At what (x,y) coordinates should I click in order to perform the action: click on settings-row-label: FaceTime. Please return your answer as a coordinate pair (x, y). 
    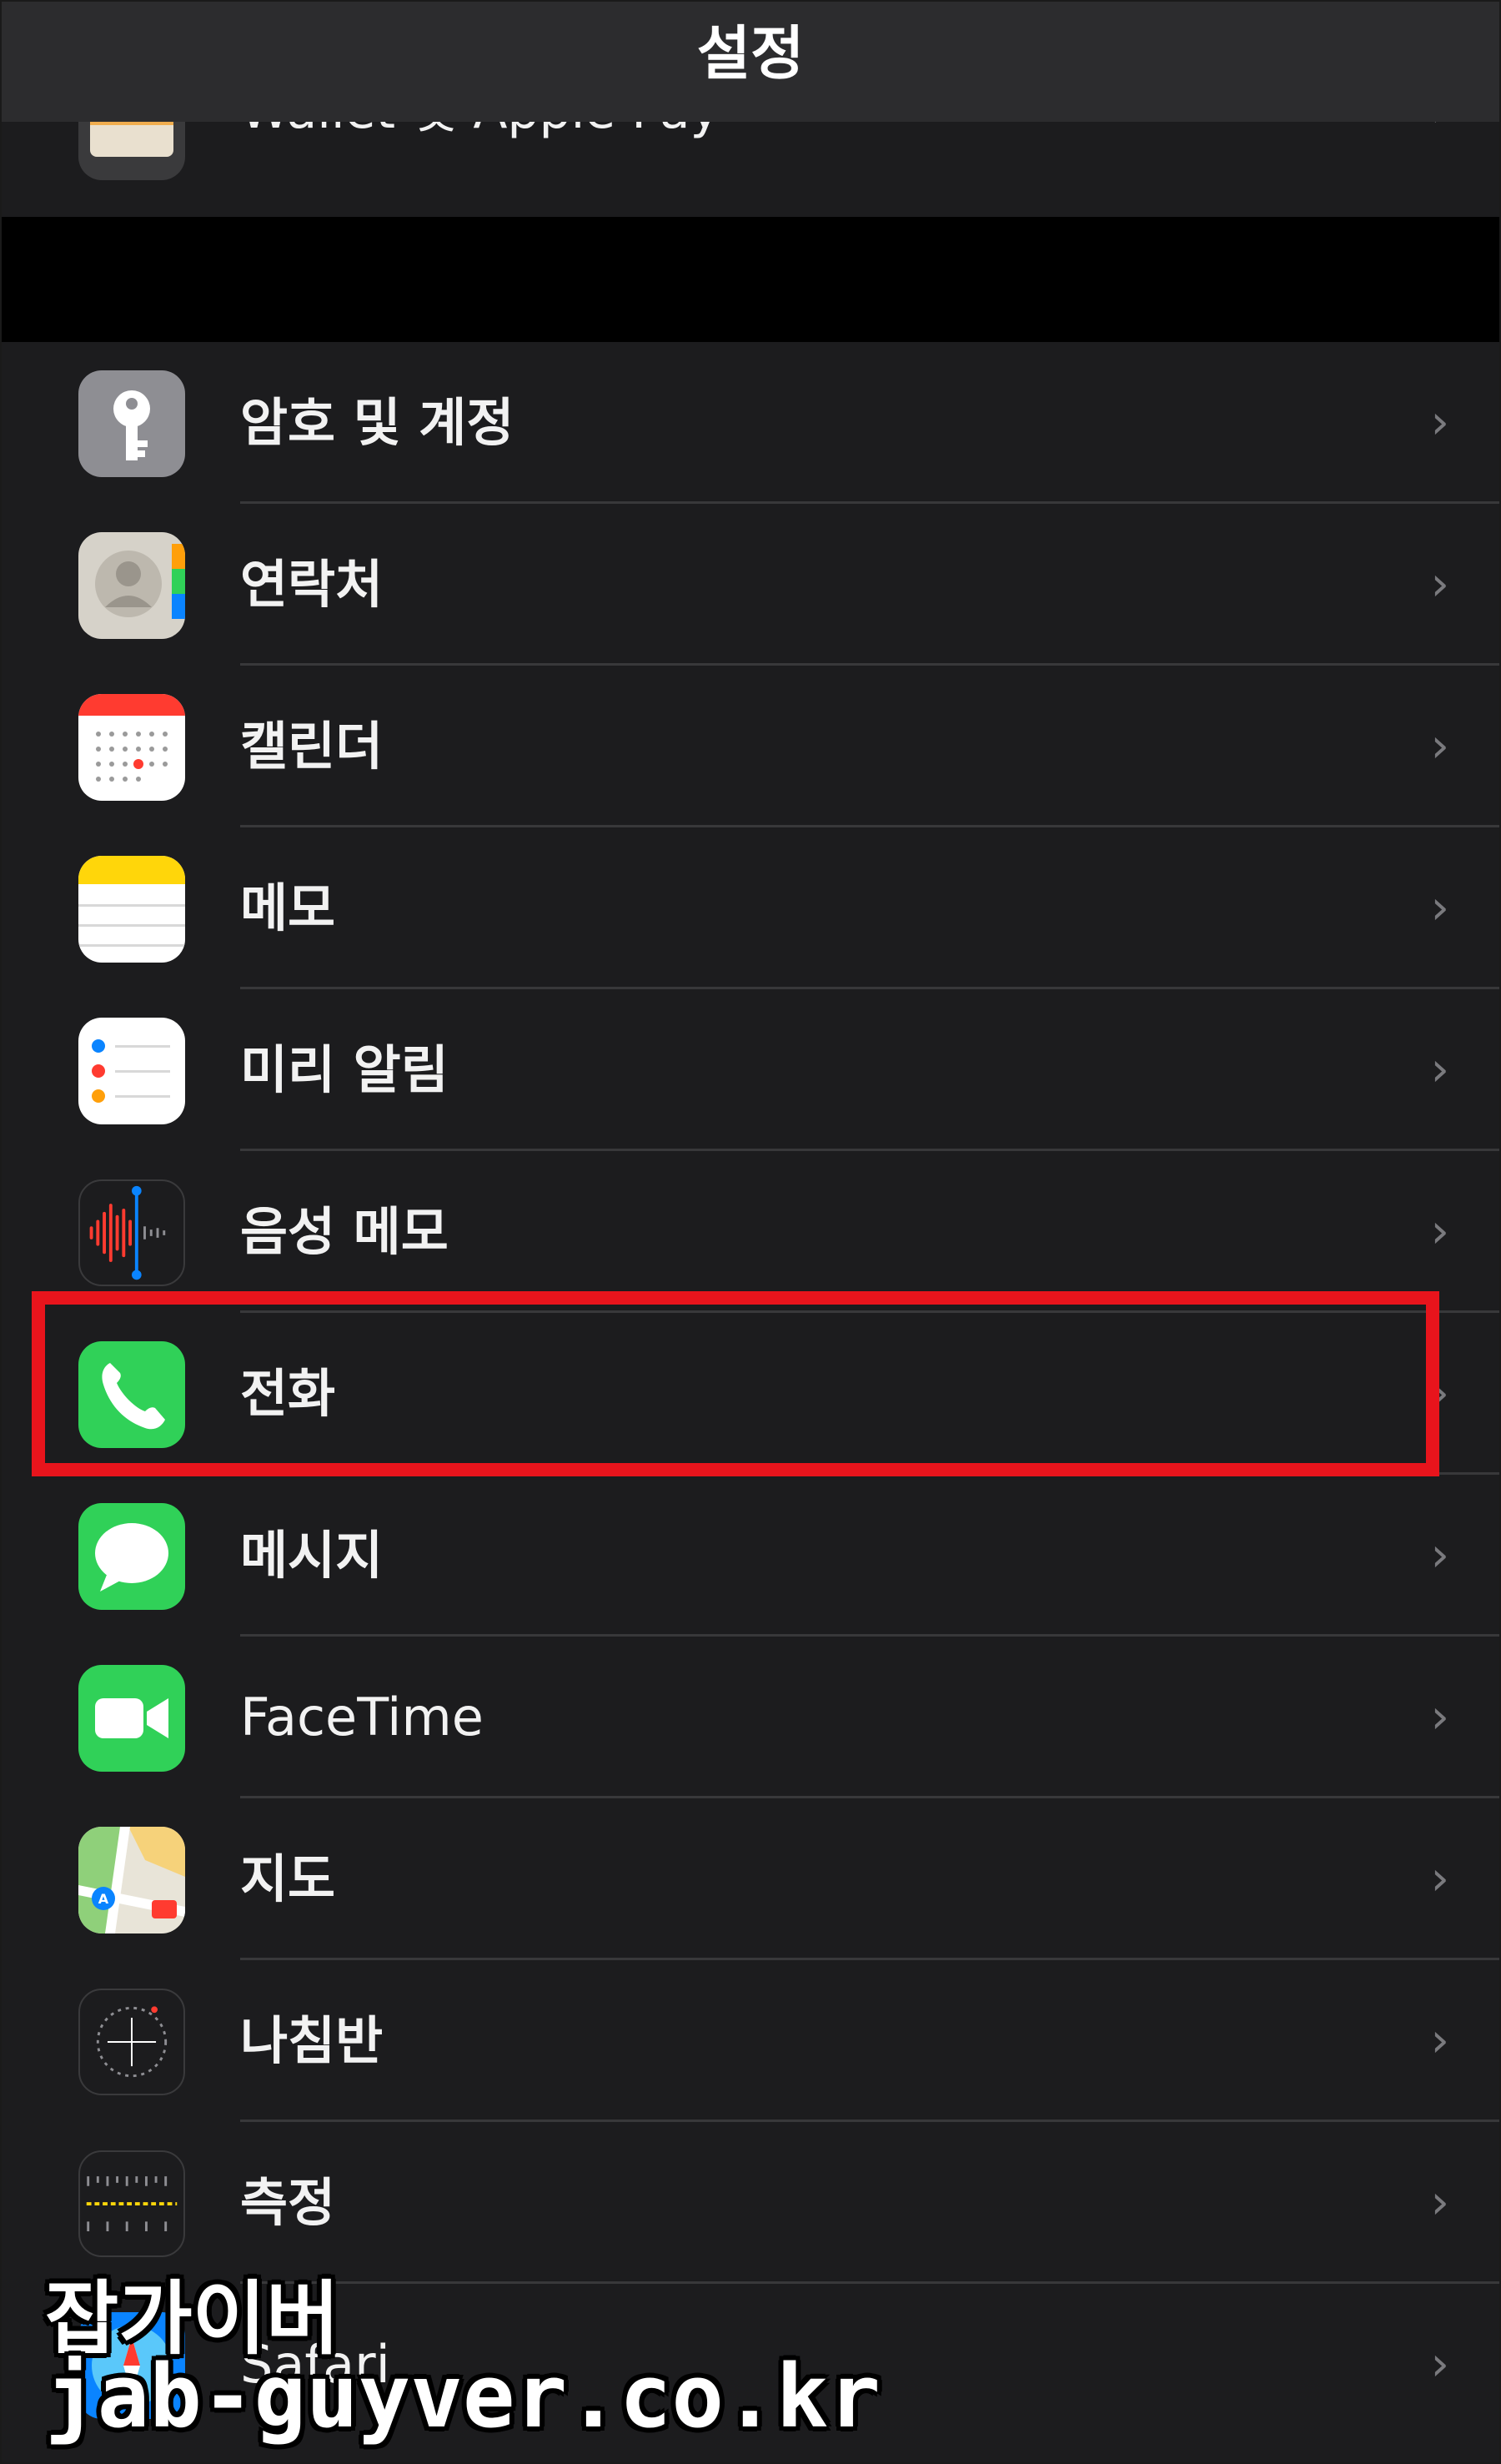
    Looking at the image, I should click on (362, 1717).